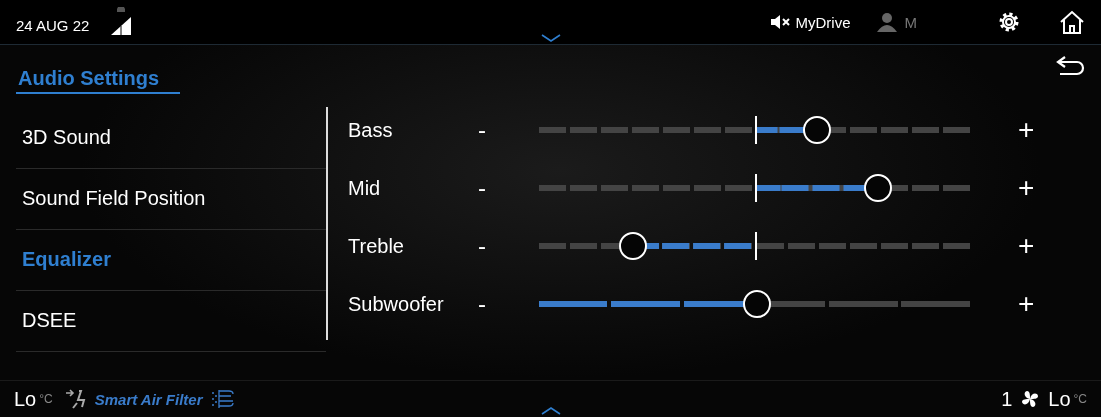 The height and width of the screenshot is (417, 1101). What do you see at coordinates (365, 188) in the screenshot?
I see `slider-label: Mid` at bounding box center [365, 188].